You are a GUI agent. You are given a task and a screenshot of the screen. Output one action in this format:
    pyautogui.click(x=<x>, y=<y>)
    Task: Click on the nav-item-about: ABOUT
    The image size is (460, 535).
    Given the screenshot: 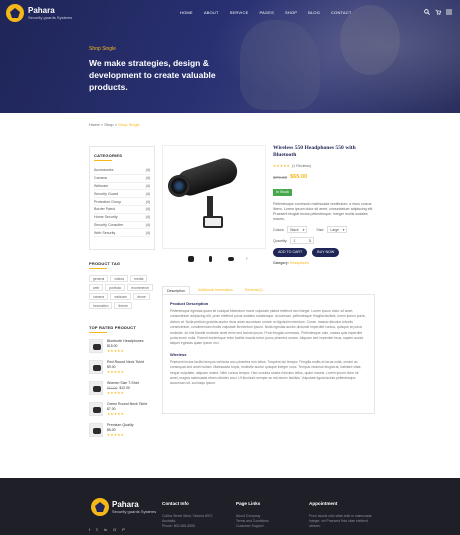 What is the action you would take?
    pyautogui.click(x=211, y=12)
    